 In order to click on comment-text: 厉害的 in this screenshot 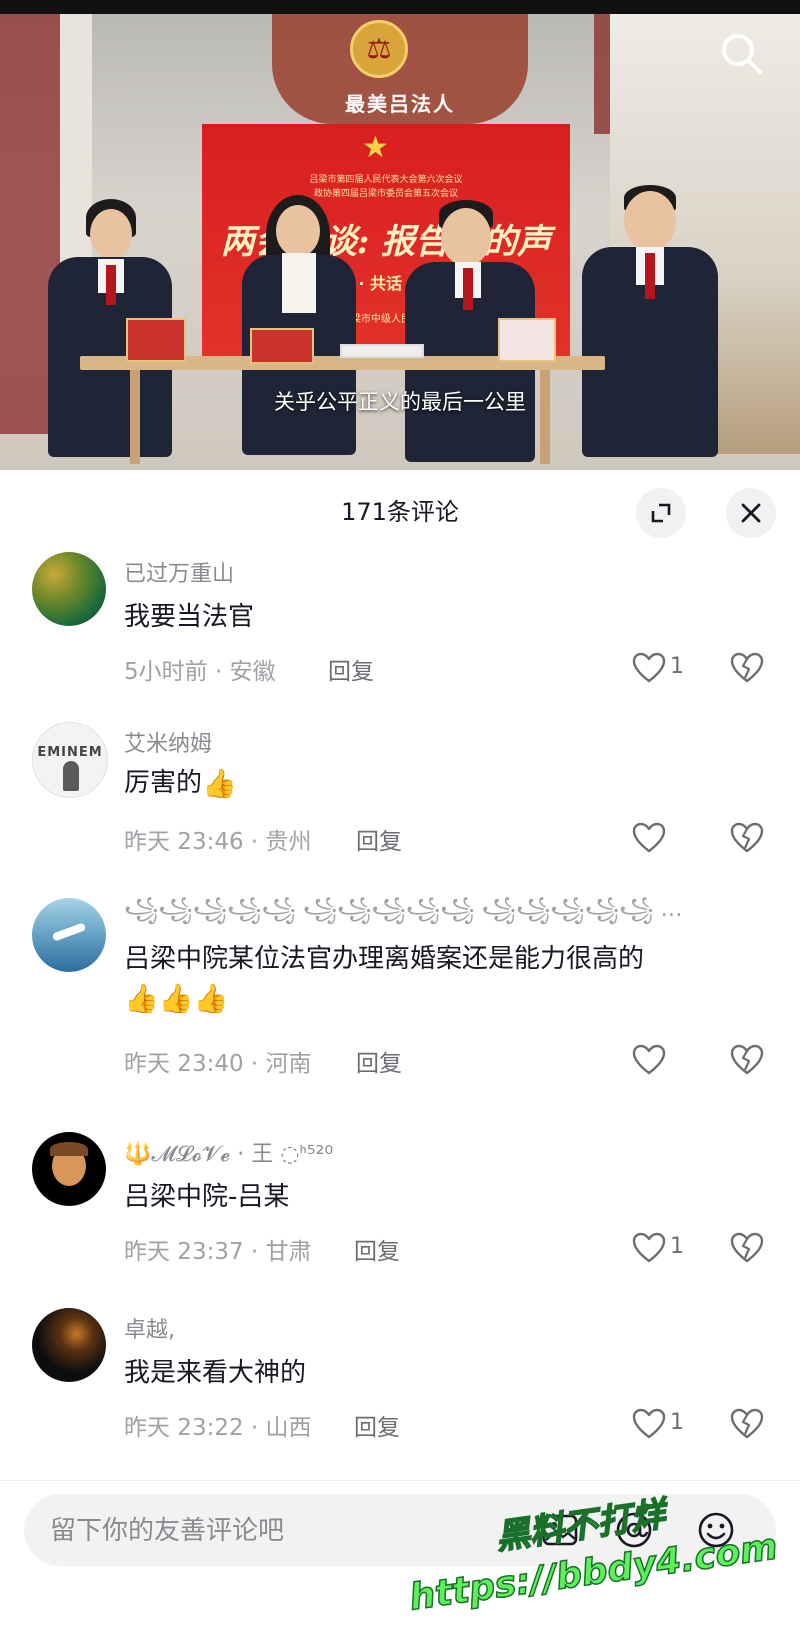, I will do `click(163, 783)`.